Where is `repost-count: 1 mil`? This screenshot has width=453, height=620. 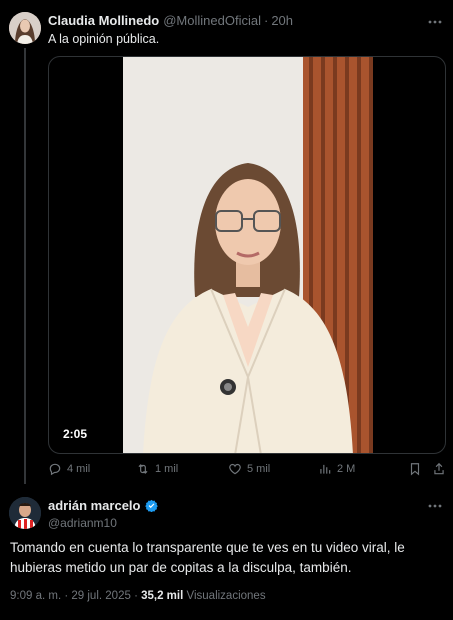 repost-count: 1 mil is located at coordinates (167, 469).